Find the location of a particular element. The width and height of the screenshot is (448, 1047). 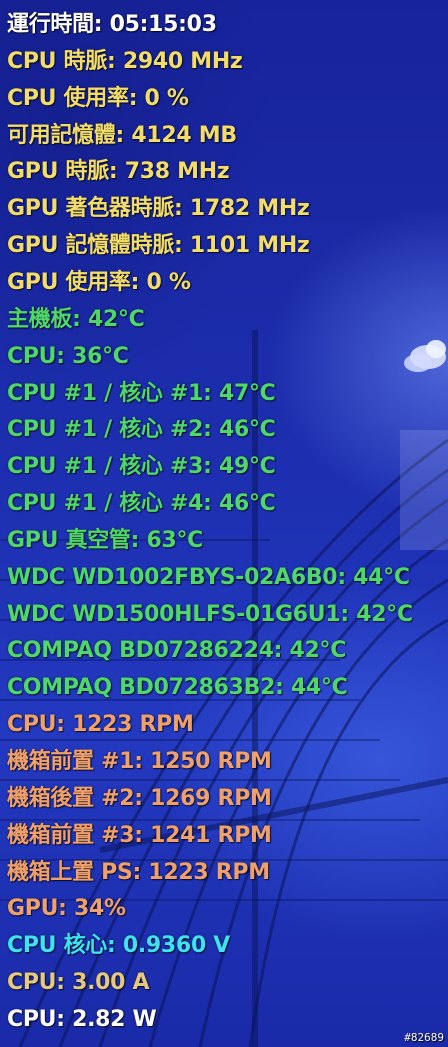

sensor-readout-line: CPU #1 / 核心 #2: 46°C is located at coordinates (141, 430).